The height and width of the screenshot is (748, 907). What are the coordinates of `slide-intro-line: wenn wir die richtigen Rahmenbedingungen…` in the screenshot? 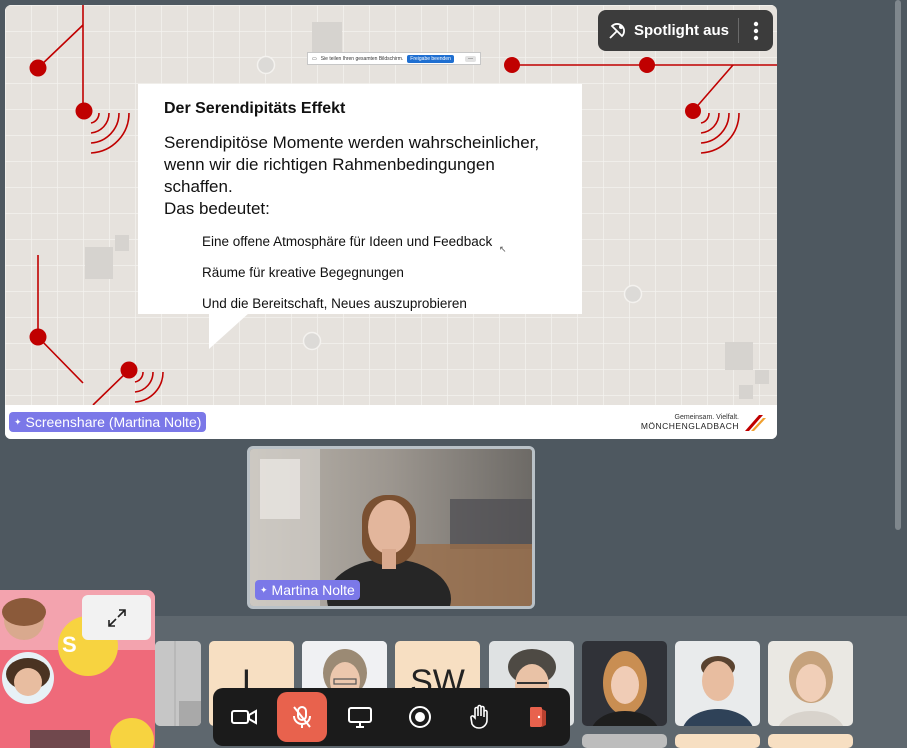 It's located at (329, 175).